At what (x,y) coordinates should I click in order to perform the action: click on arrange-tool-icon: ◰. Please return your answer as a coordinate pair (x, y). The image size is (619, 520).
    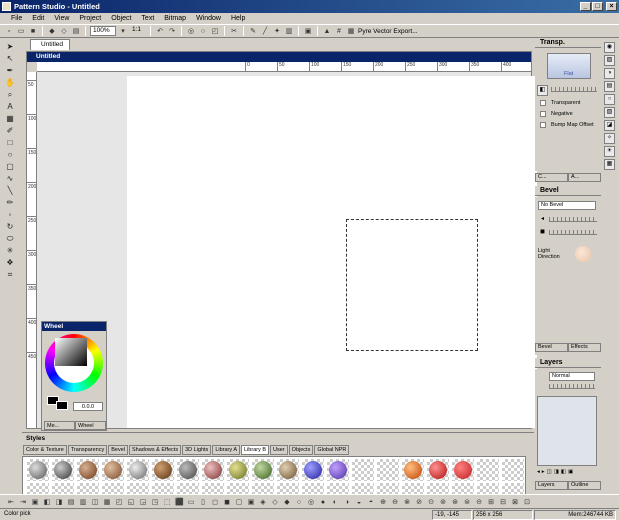
    Looking at the image, I should click on (119, 502).